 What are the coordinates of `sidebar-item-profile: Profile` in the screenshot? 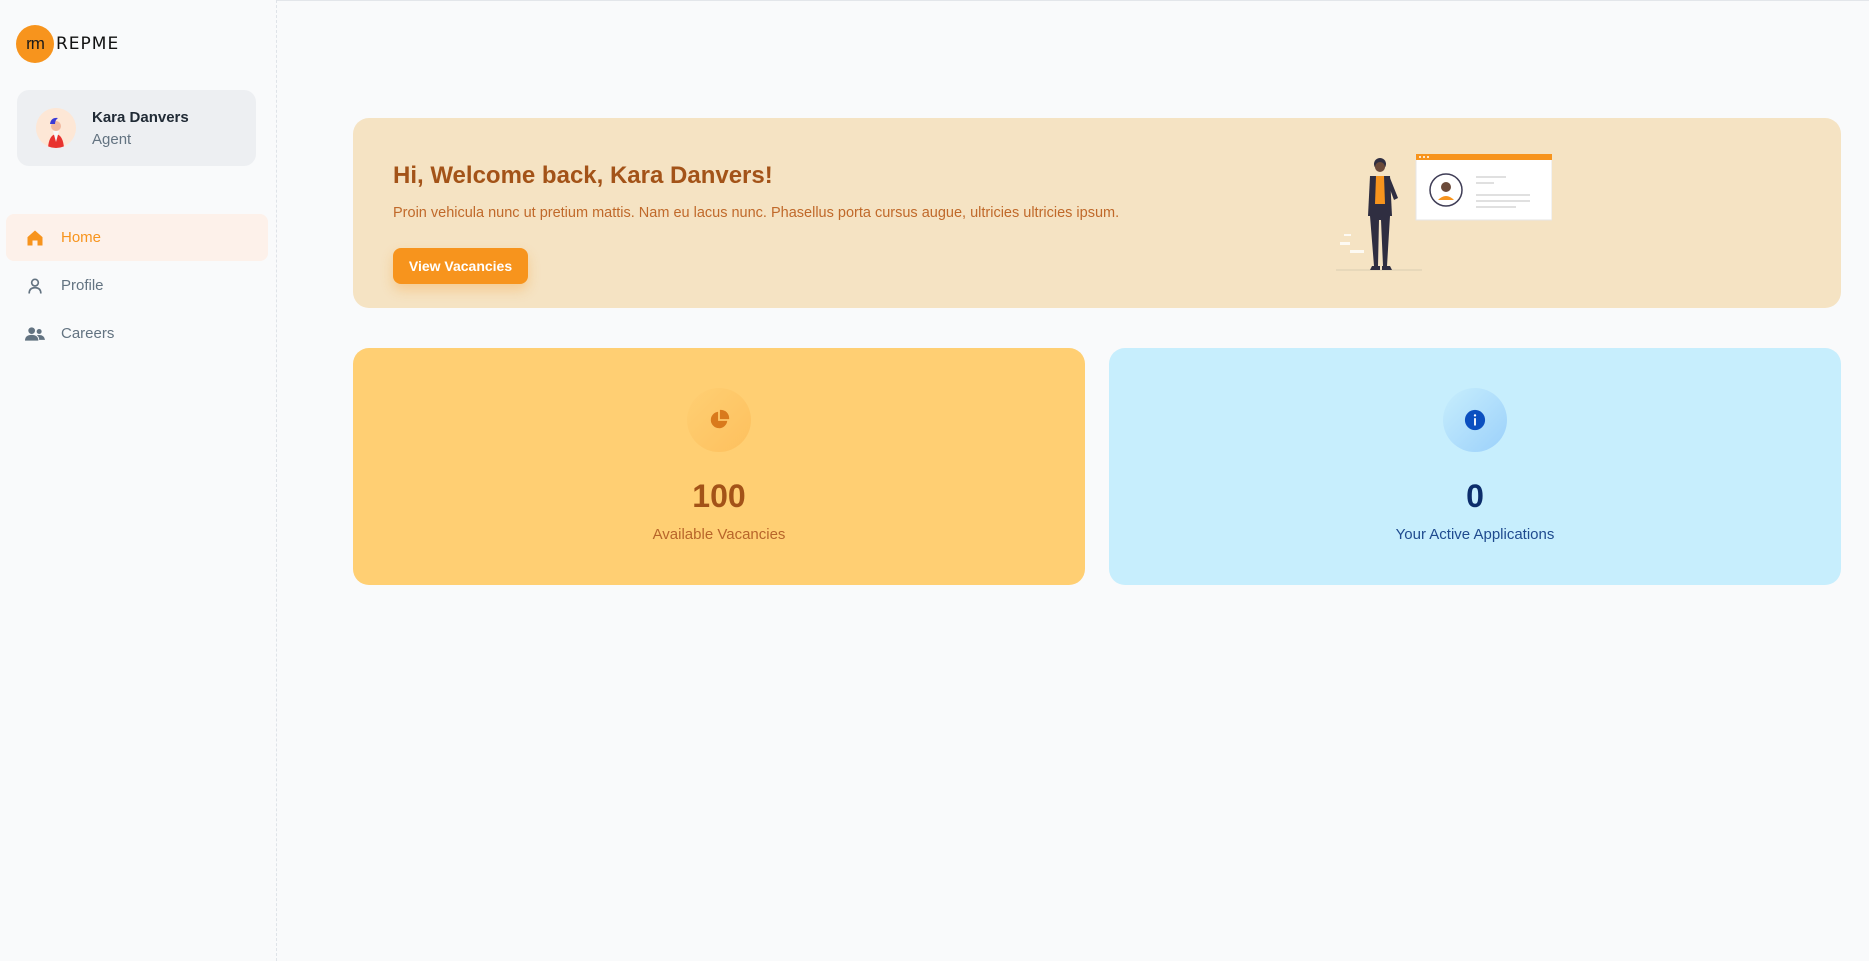 It's located at (137, 285).